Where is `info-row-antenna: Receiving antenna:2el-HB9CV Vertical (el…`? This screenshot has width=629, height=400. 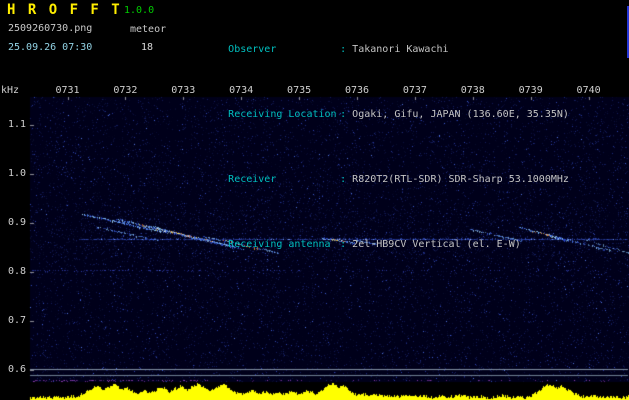
info-row-antenna: Receiving antenna:2el-HB9CV Vertical (el… is located at coordinates (374, 244).